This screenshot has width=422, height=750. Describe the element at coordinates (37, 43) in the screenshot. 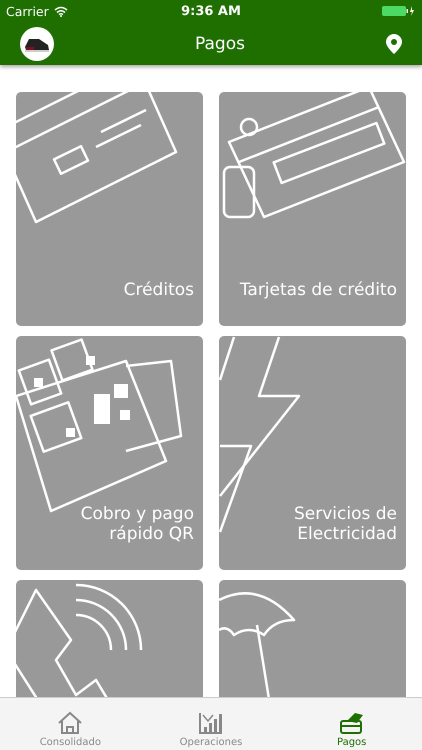

I see `sneaker-avatar` at that location.